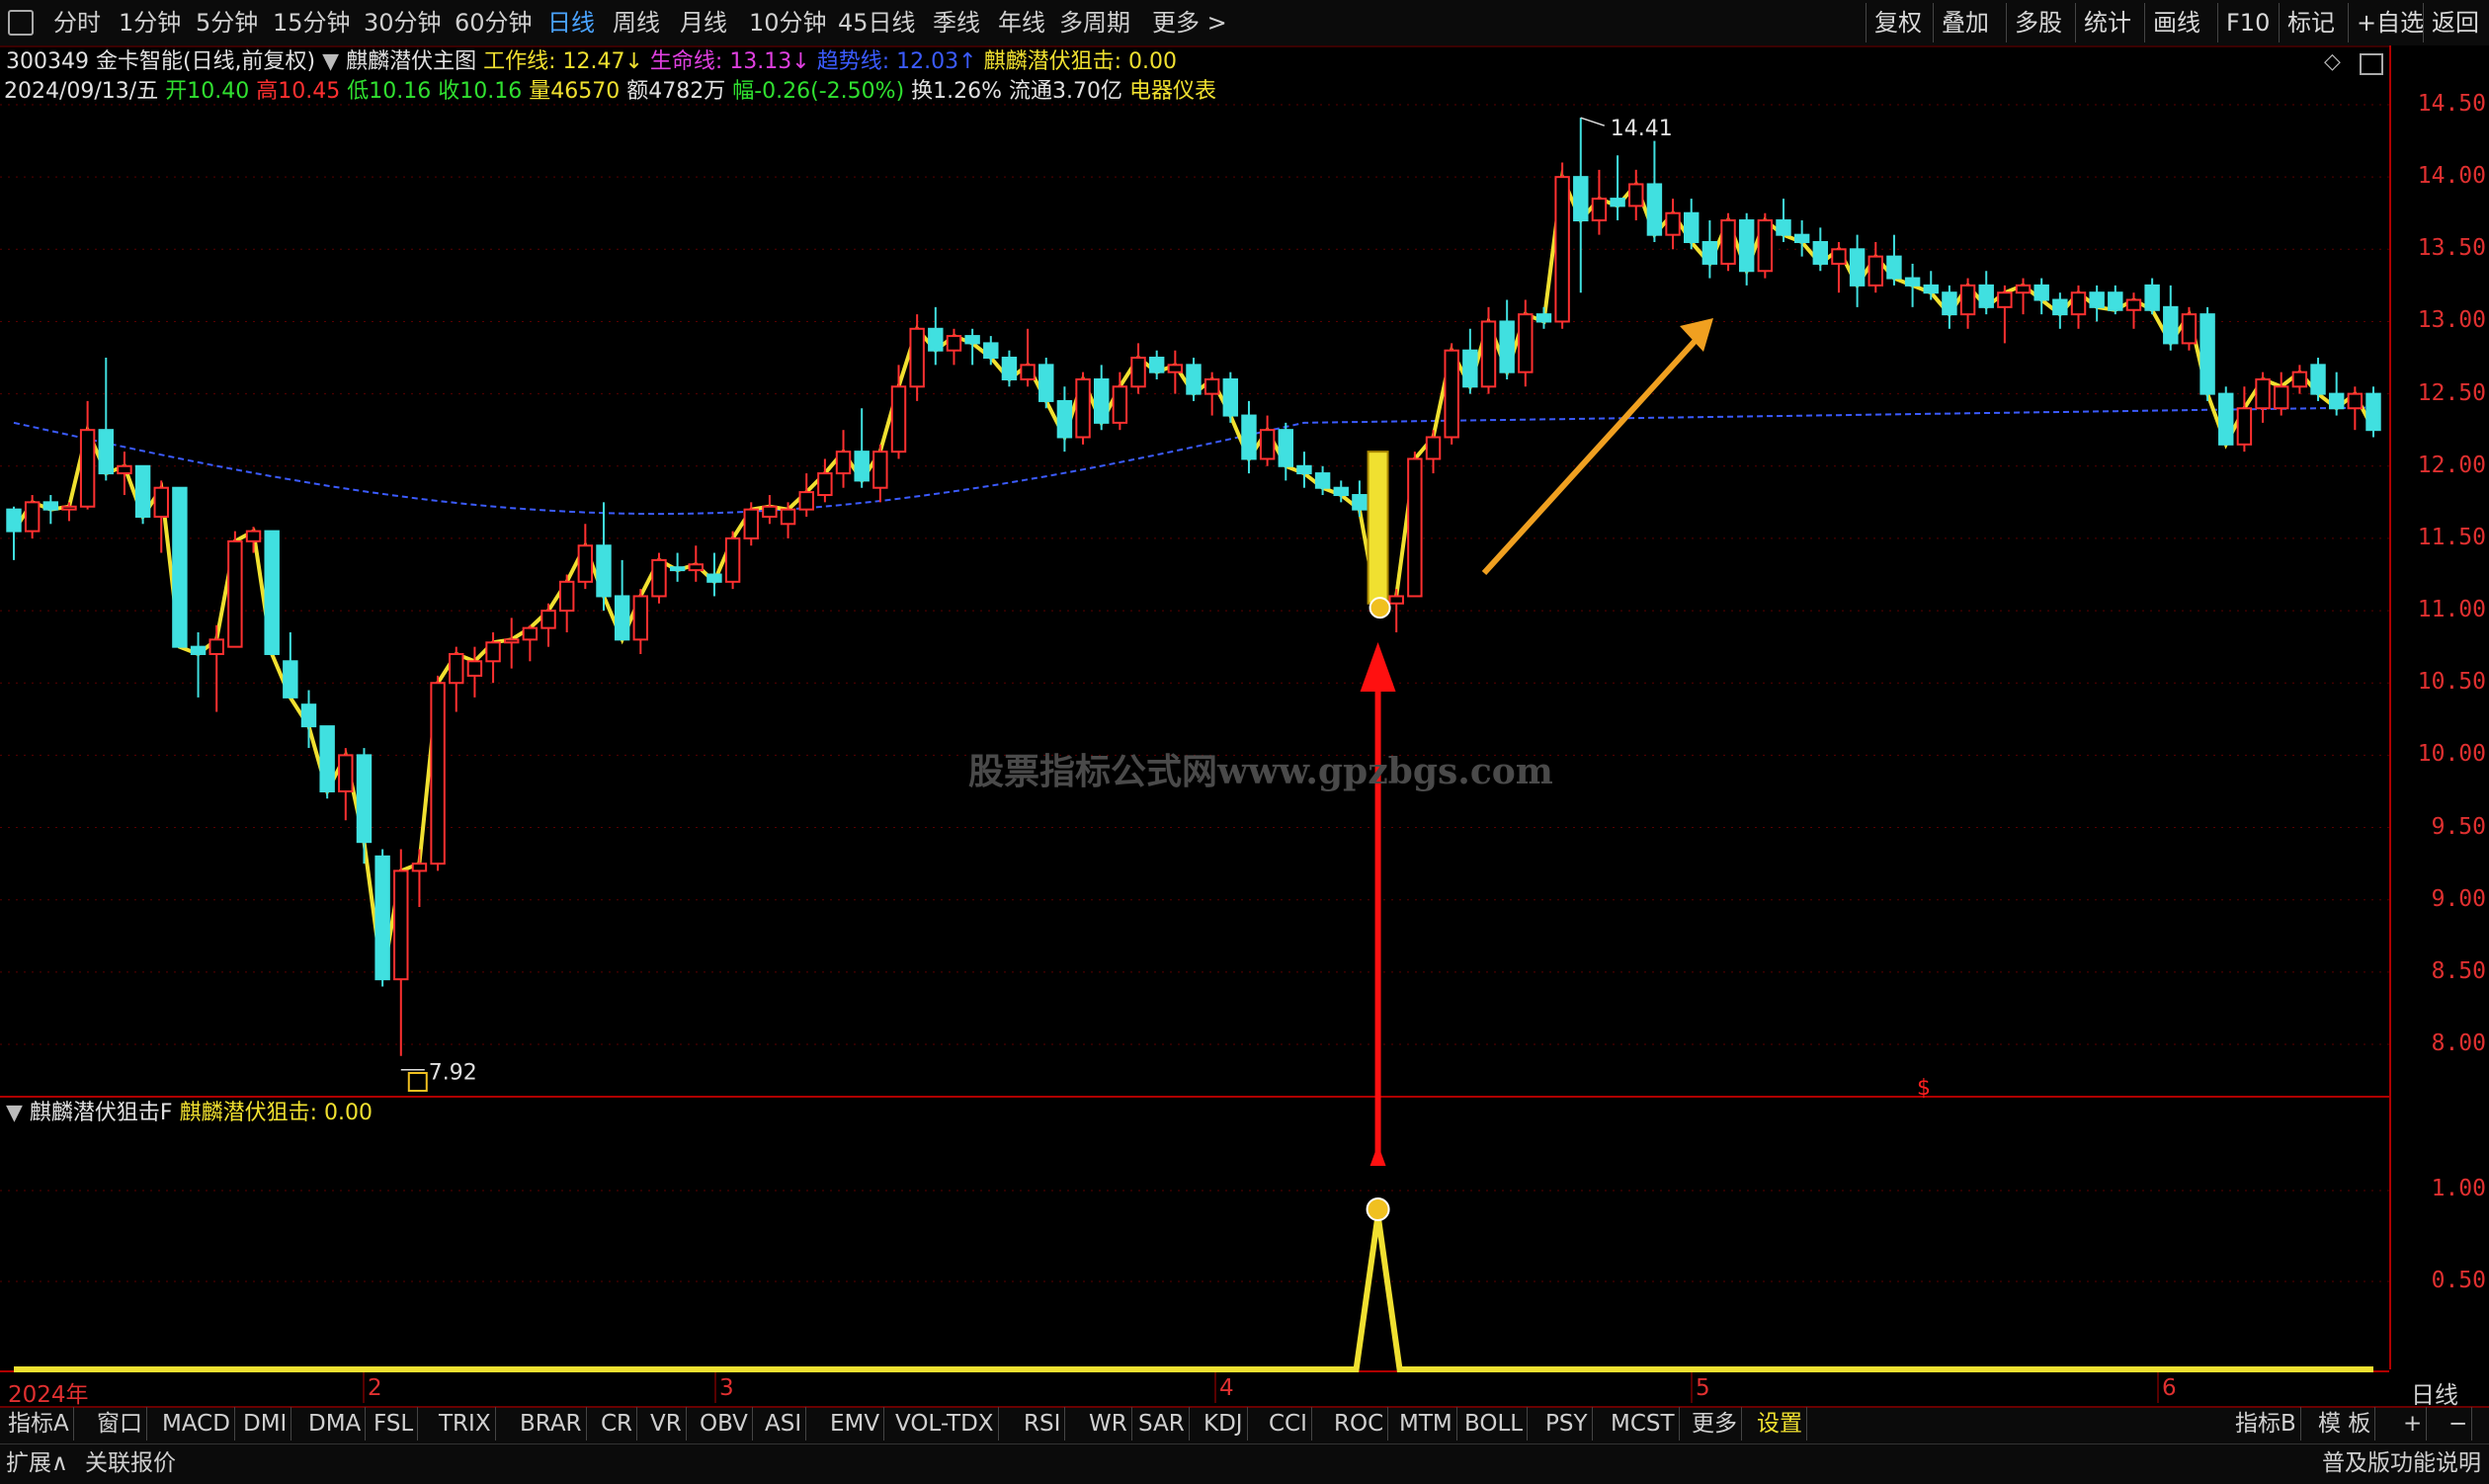  What do you see at coordinates (2451, 754) in the screenshot?
I see `price-tick: 10.00` at bounding box center [2451, 754].